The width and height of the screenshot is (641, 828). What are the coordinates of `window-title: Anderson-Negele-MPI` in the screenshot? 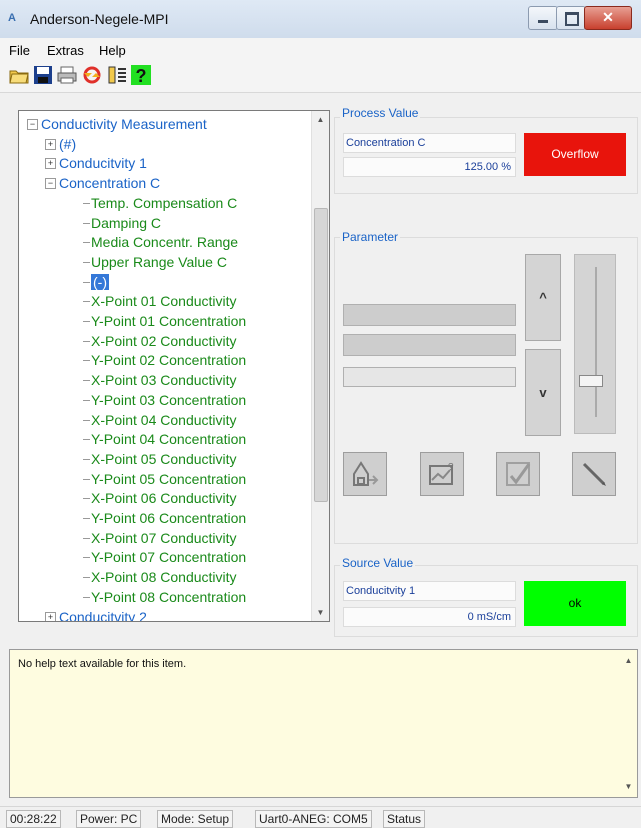 It's located at (99, 19).